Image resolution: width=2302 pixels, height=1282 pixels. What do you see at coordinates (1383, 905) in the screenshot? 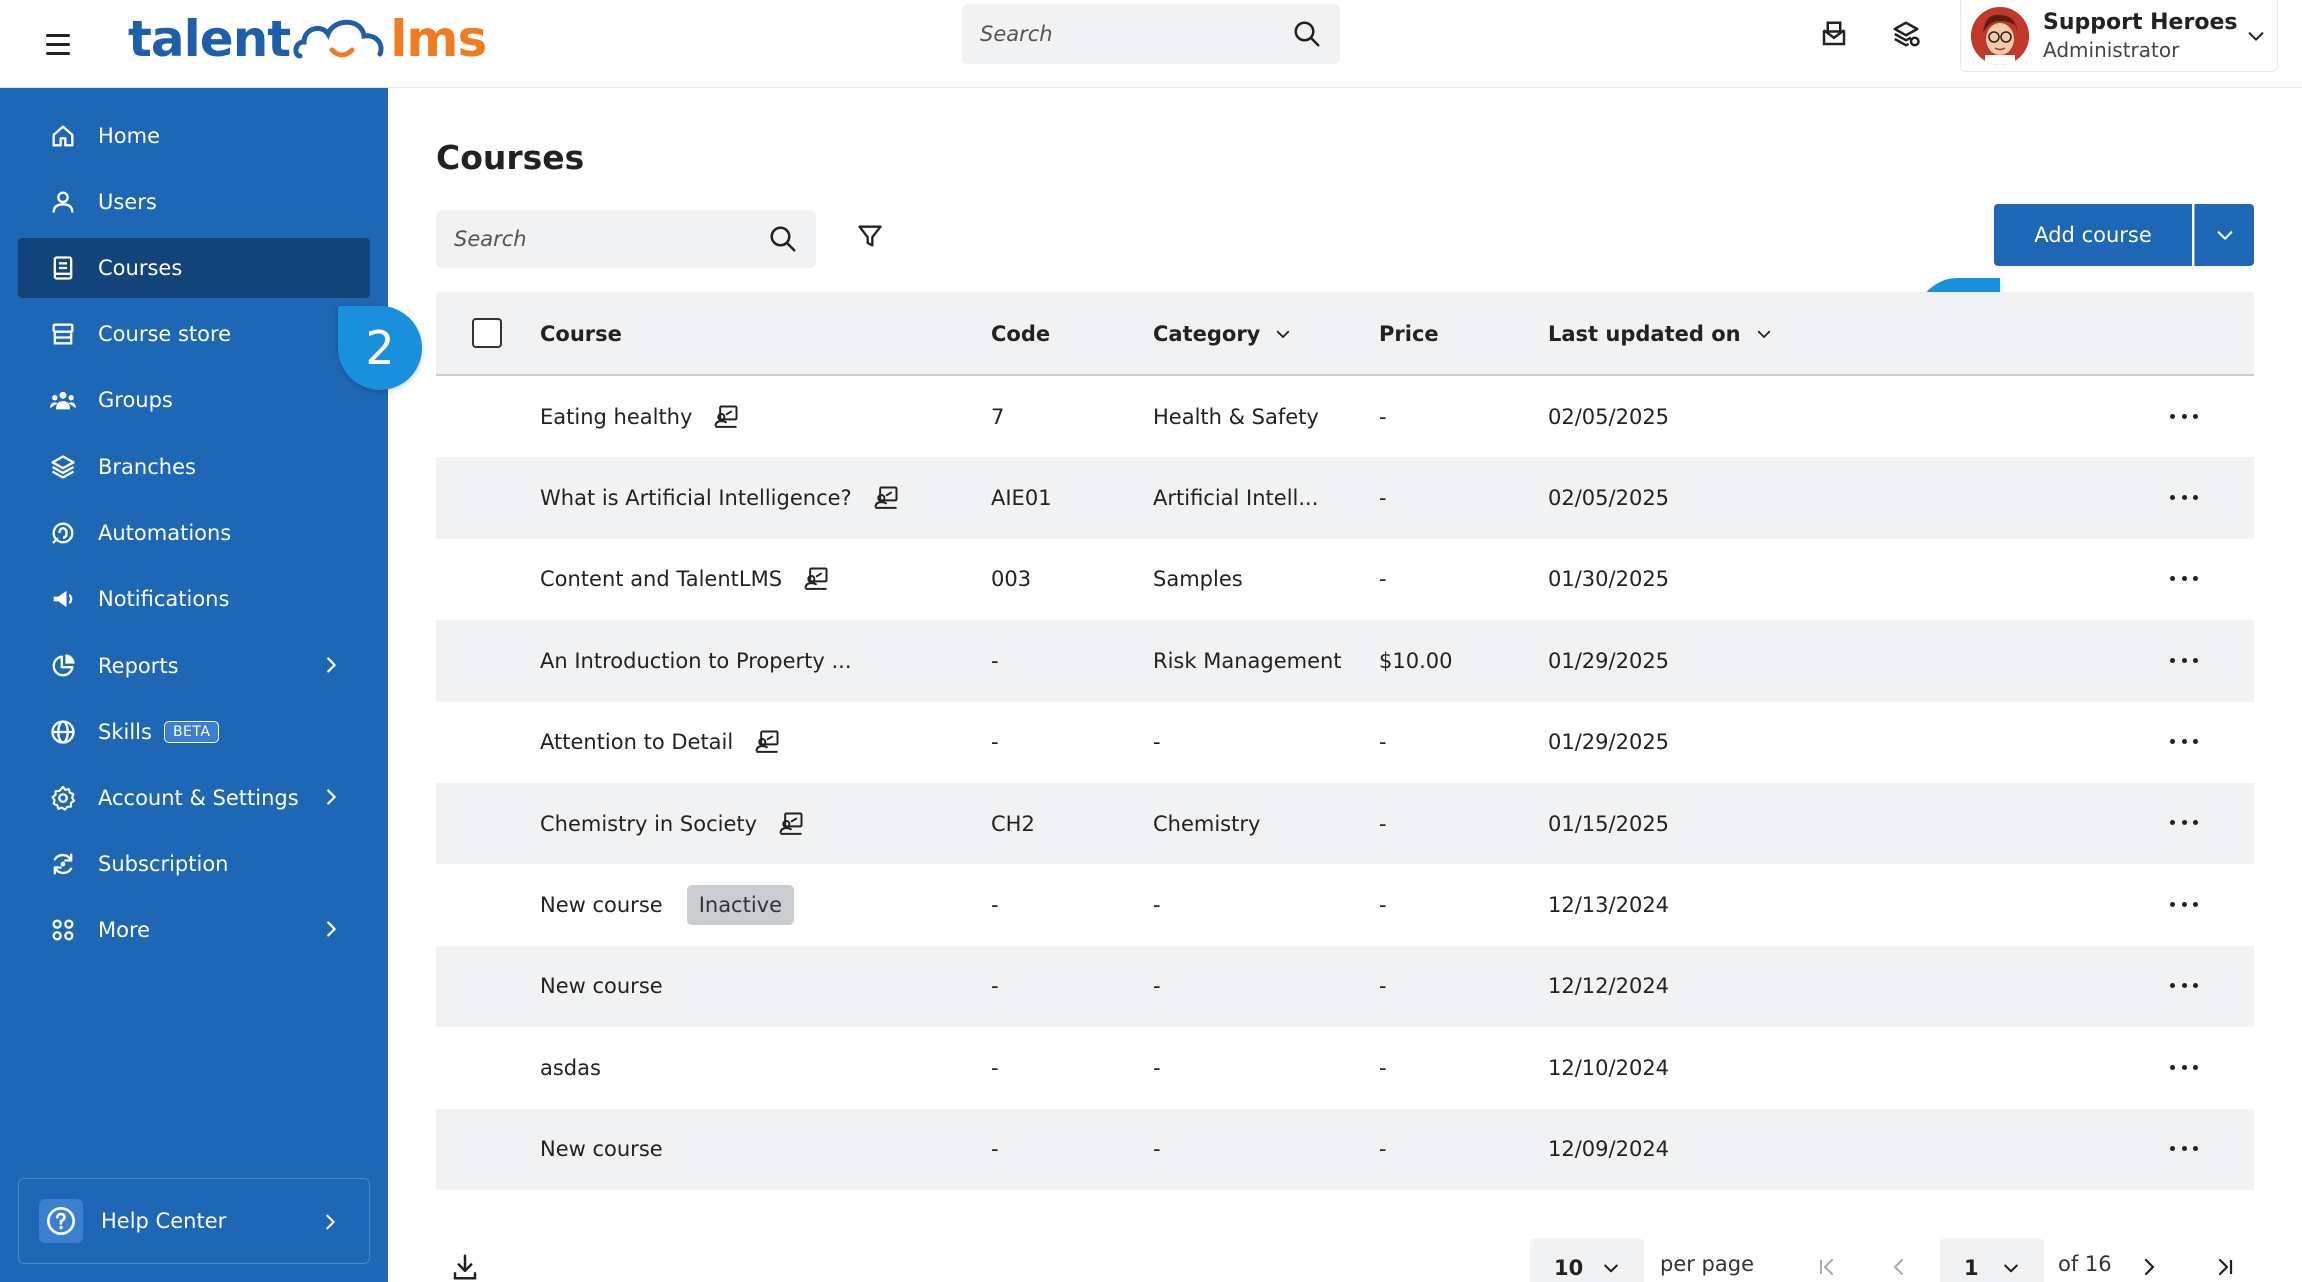
I see `cell-price: -` at bounding box center [1383, 905].